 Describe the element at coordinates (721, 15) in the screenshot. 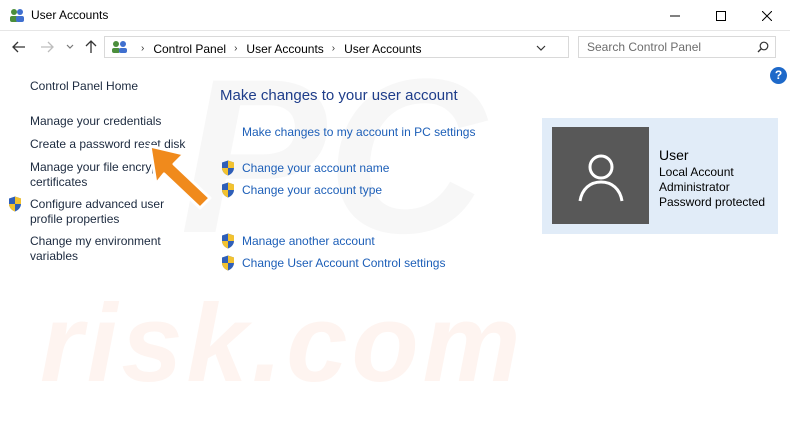

I see `maximize-button` at that location.